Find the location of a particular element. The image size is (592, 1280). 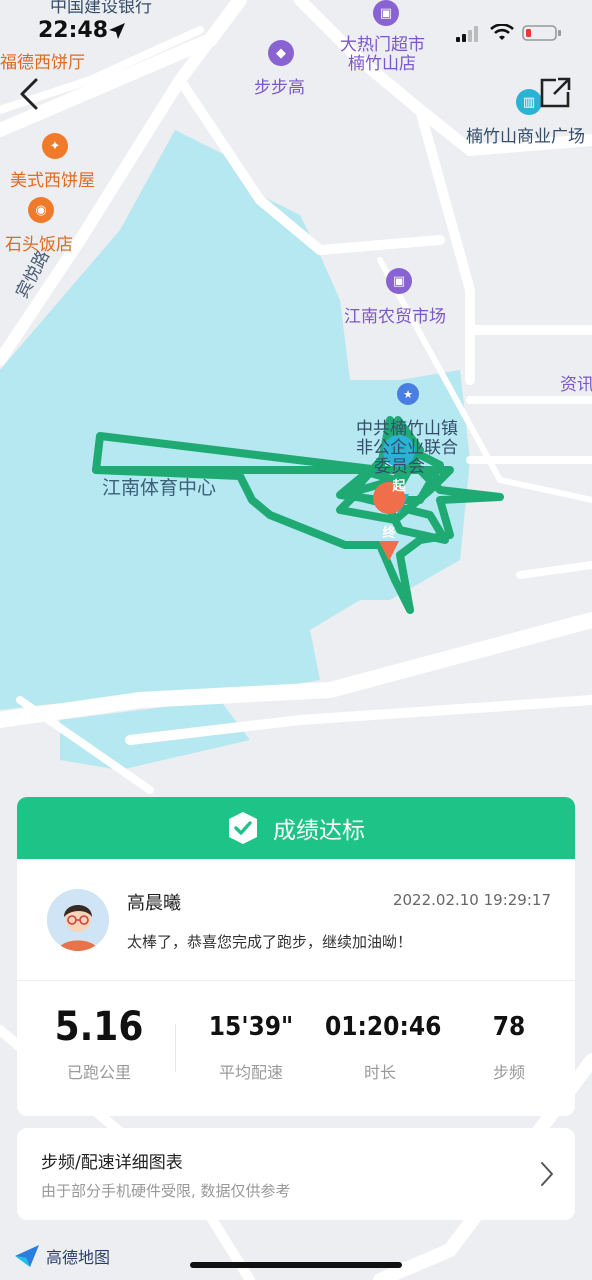

avatar is located at coordinates (78, 920).